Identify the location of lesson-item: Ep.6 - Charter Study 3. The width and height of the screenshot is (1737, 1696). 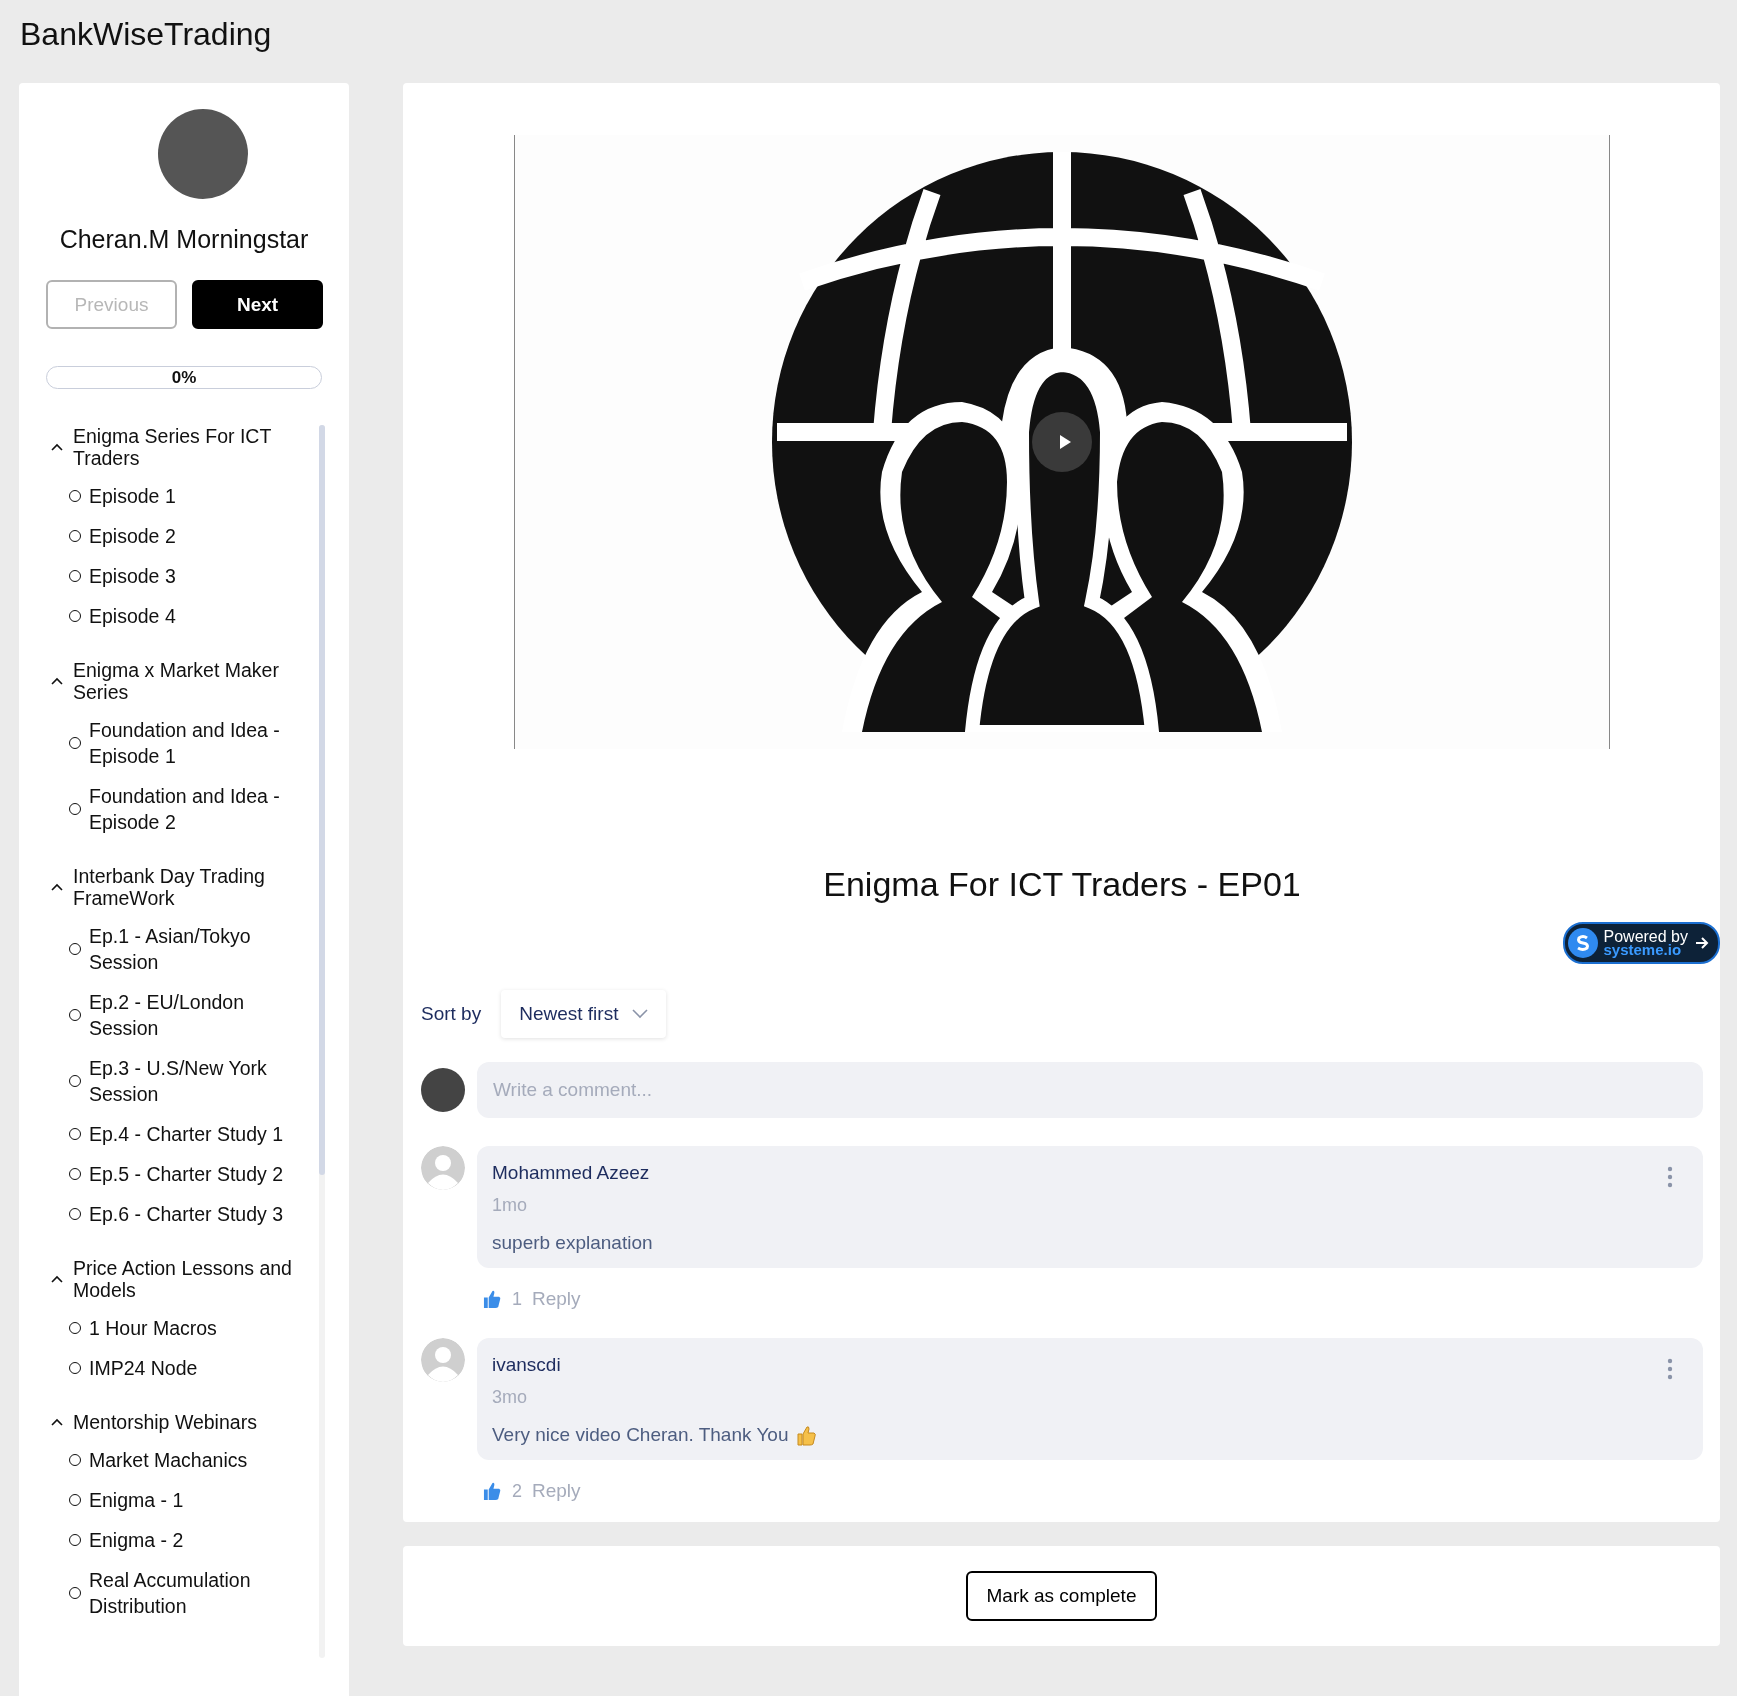
(176, 1214).